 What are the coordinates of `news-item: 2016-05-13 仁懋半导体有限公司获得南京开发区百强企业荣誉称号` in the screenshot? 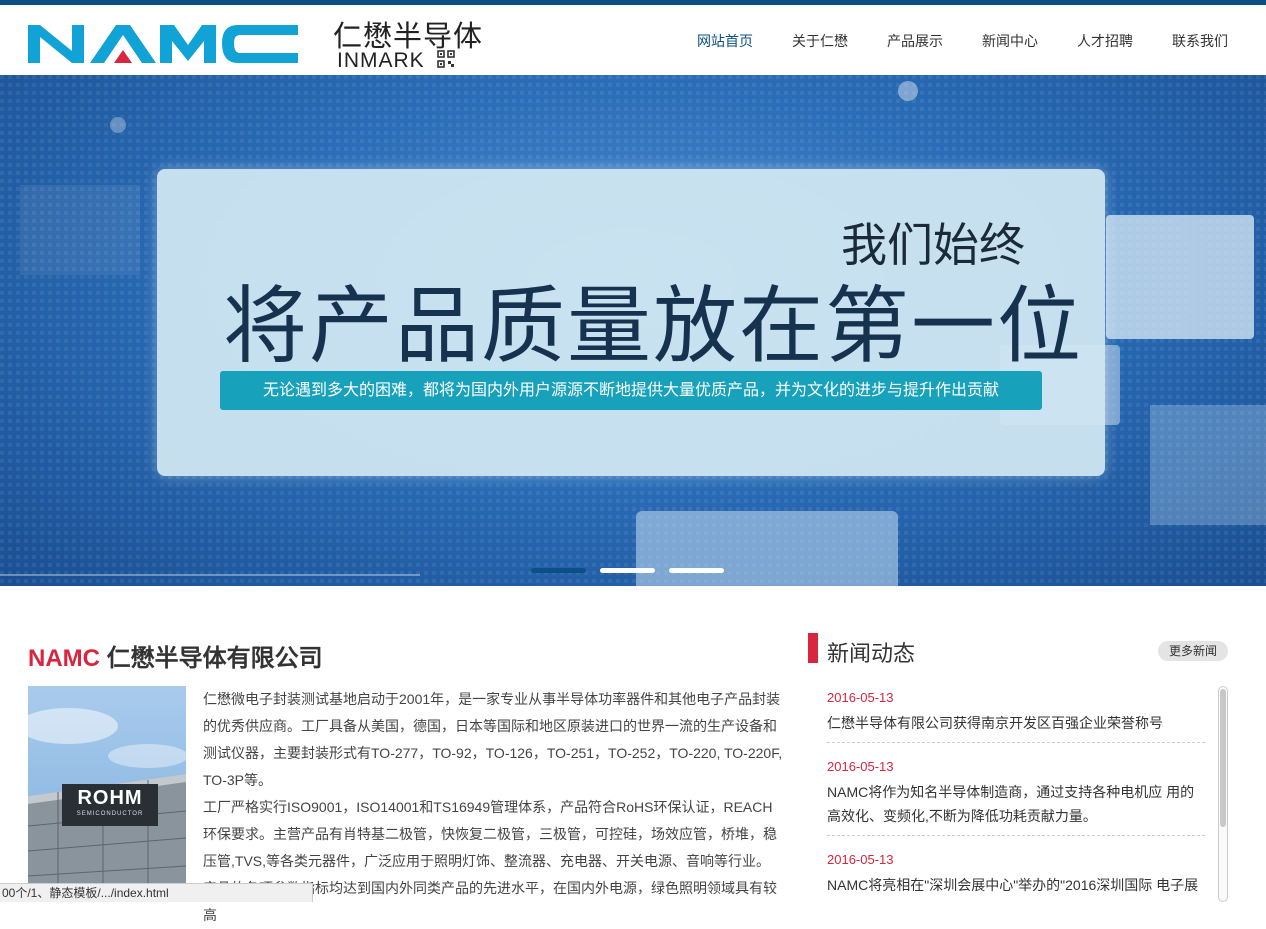 It's located at (1016, 714).